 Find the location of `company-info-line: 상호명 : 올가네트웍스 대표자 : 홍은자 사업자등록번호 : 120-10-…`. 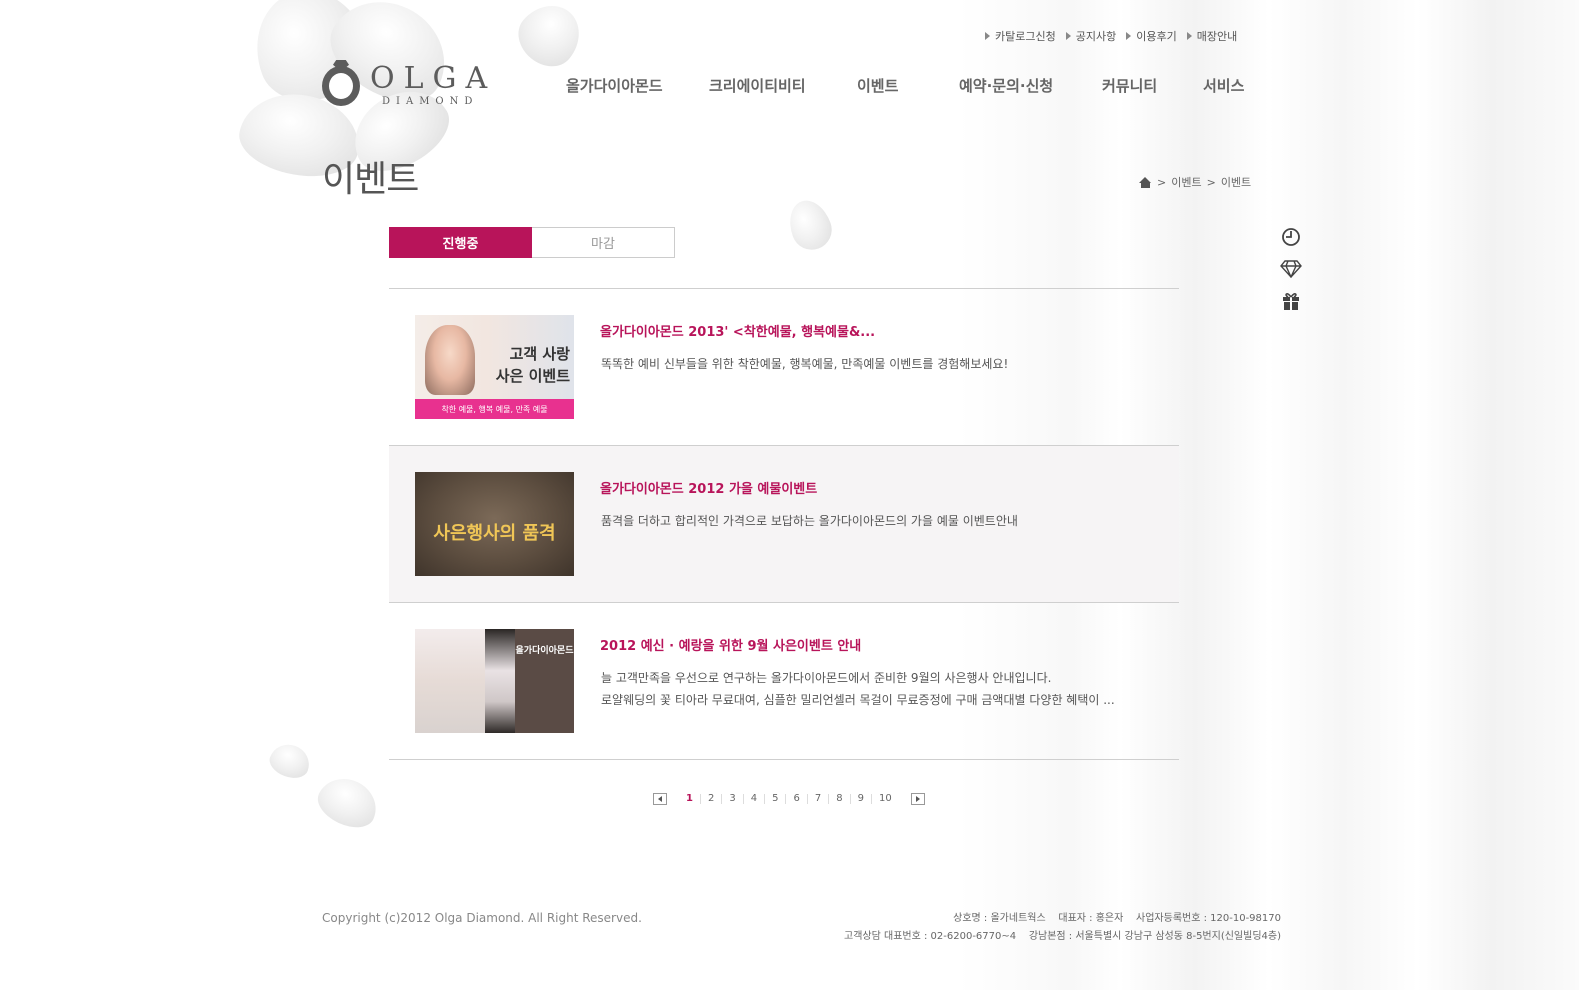

company-info-line: 상호명 : 올가네트웍스 대표자 : 홍은자 사업자등록번호 : 120-10-… is located at coordinates (1117, 918).